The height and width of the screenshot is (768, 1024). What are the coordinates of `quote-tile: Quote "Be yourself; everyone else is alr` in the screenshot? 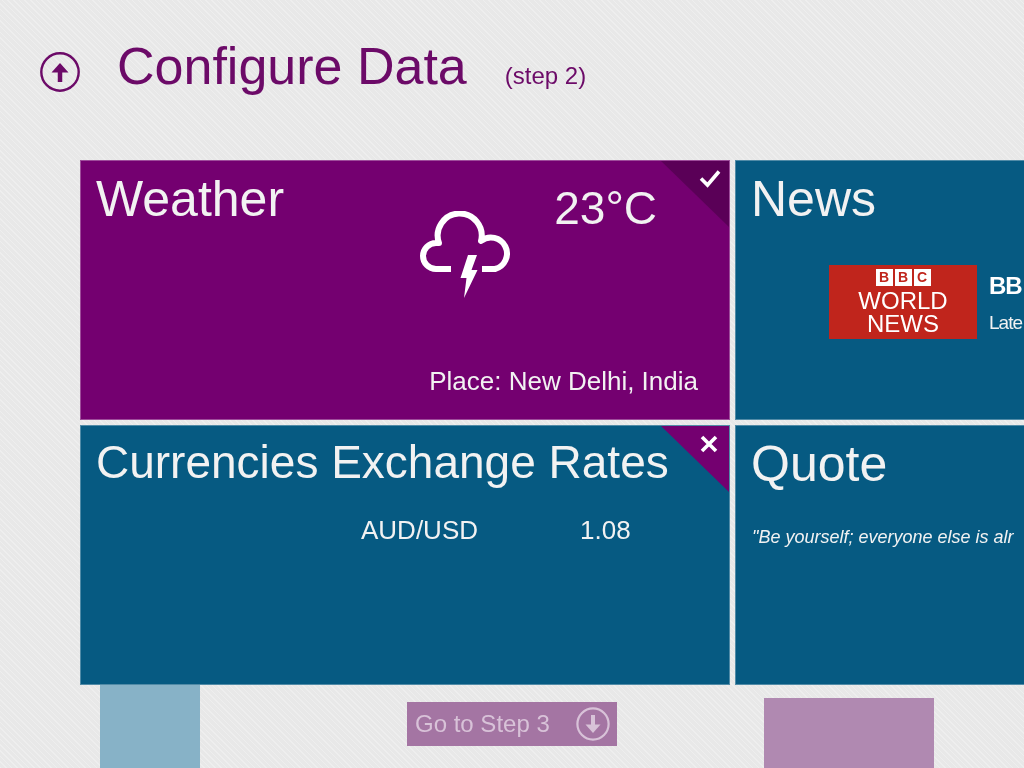 It's located at (879, 555).